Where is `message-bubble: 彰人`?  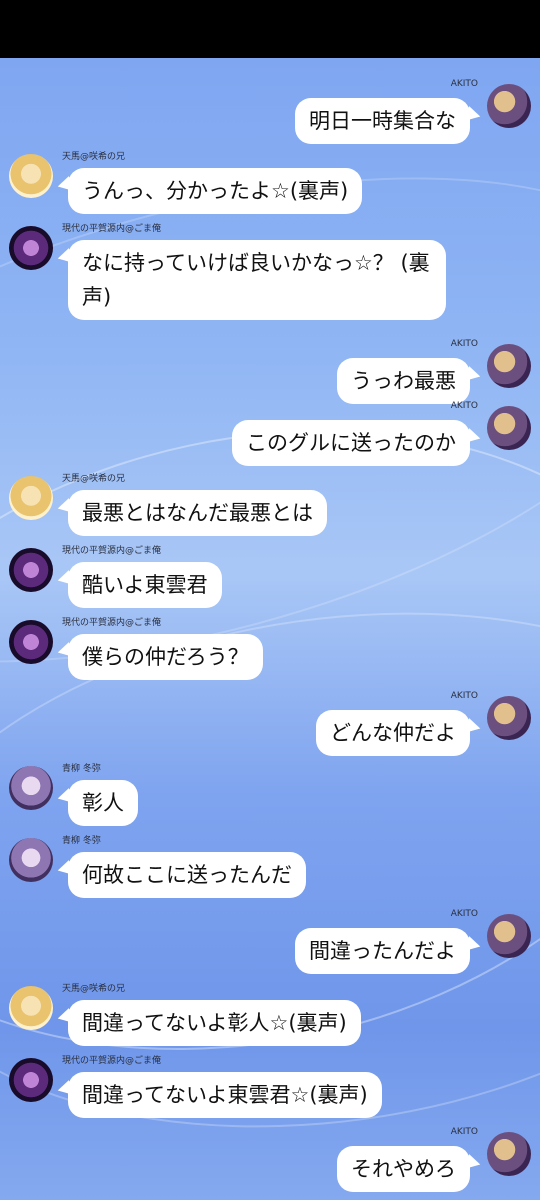 message-bubble: 彰人 is located at coordinates (103, 803).